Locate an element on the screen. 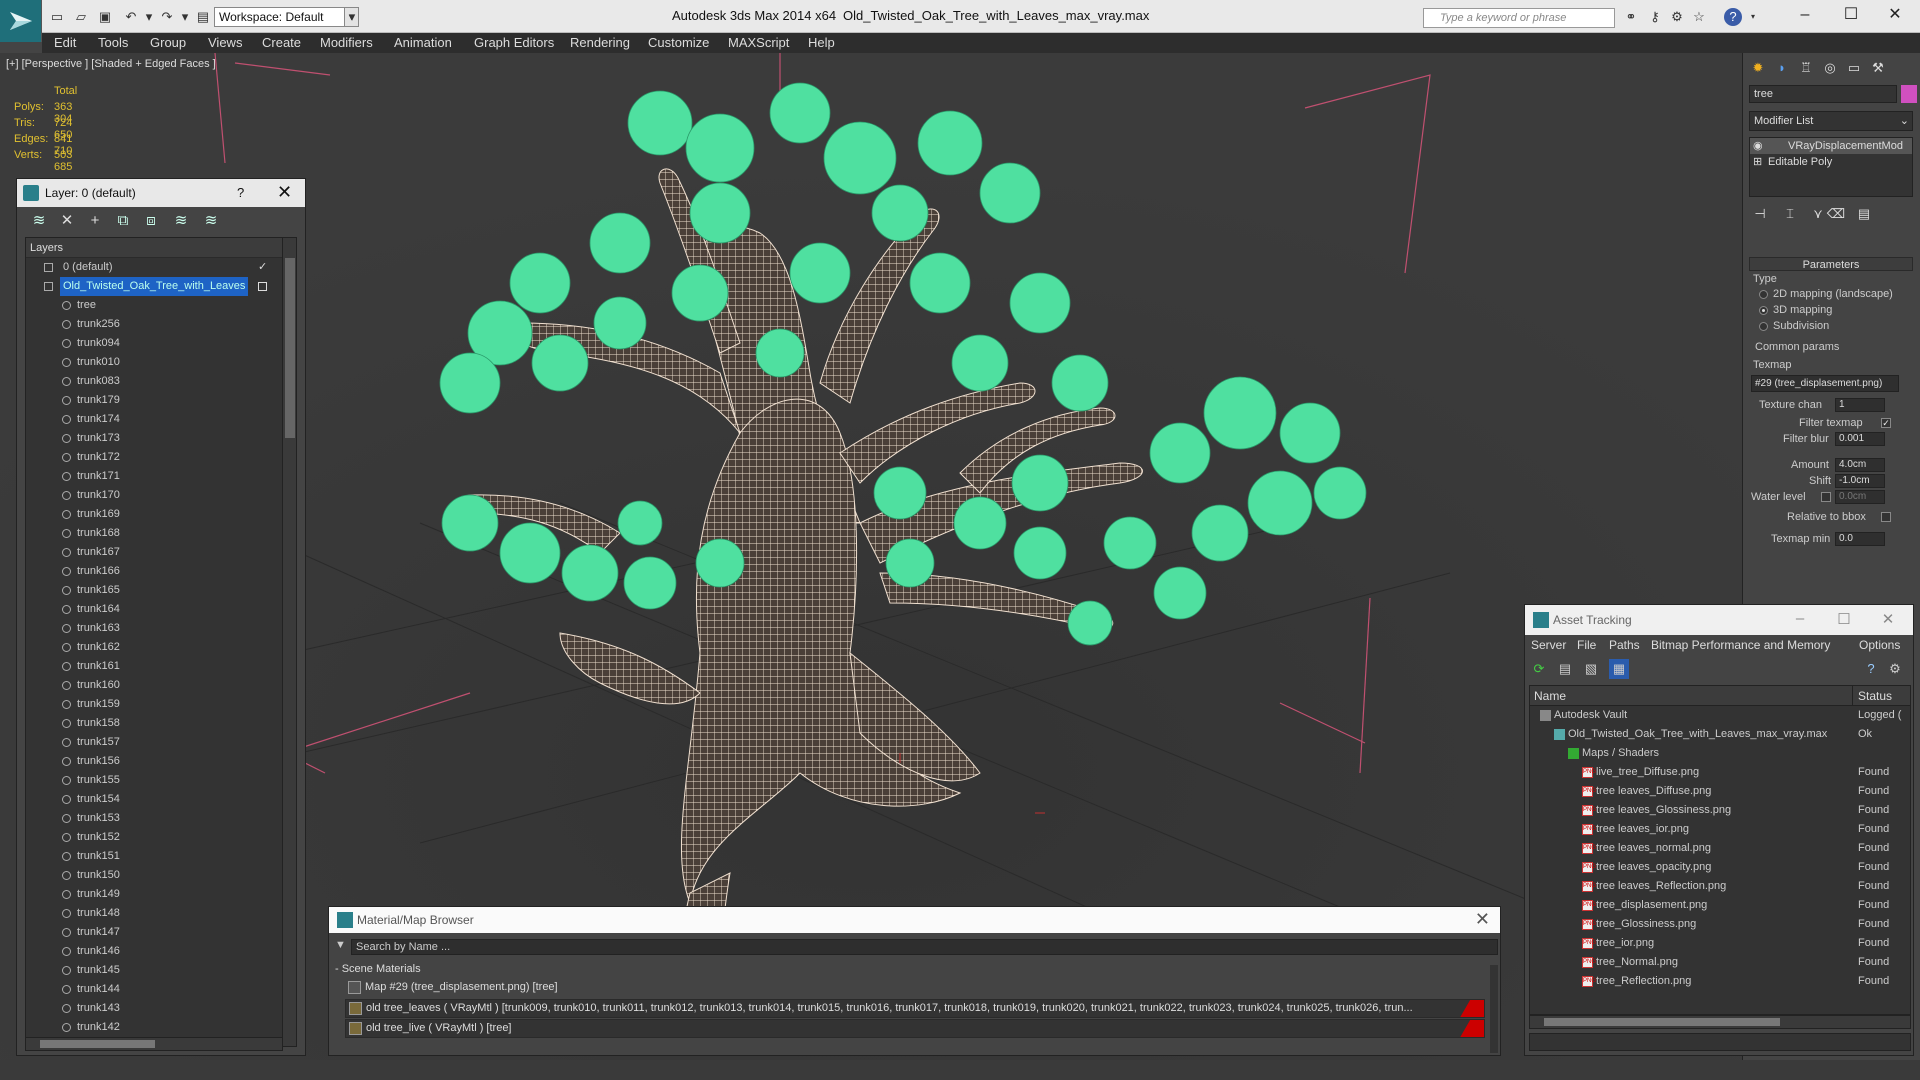 The width and height of the screenshot is (1920, 1080). table-view-icon: ▦ is located at coordinates (1619, 669).